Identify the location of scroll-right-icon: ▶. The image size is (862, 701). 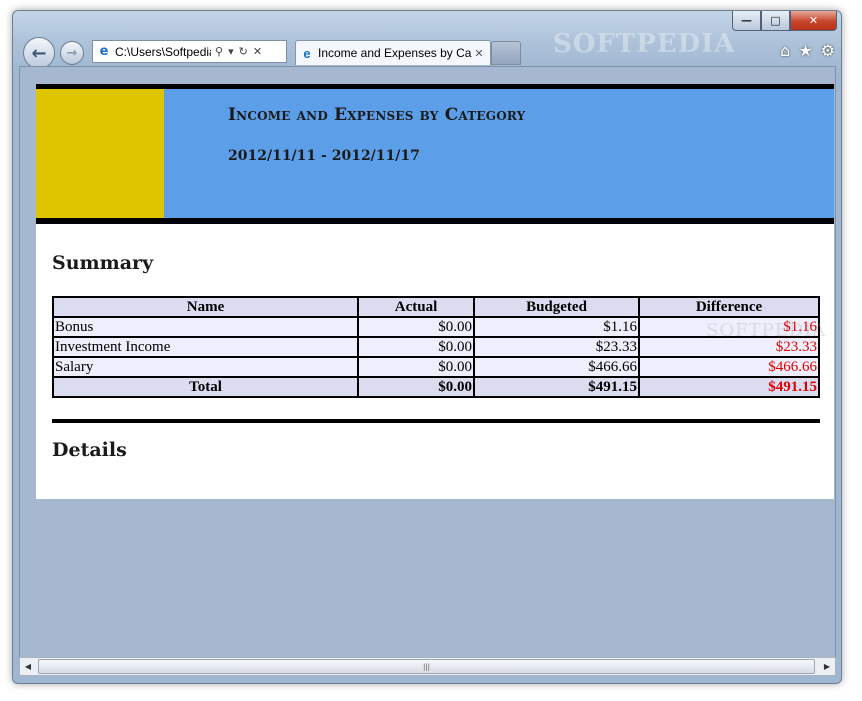
(827, 666).